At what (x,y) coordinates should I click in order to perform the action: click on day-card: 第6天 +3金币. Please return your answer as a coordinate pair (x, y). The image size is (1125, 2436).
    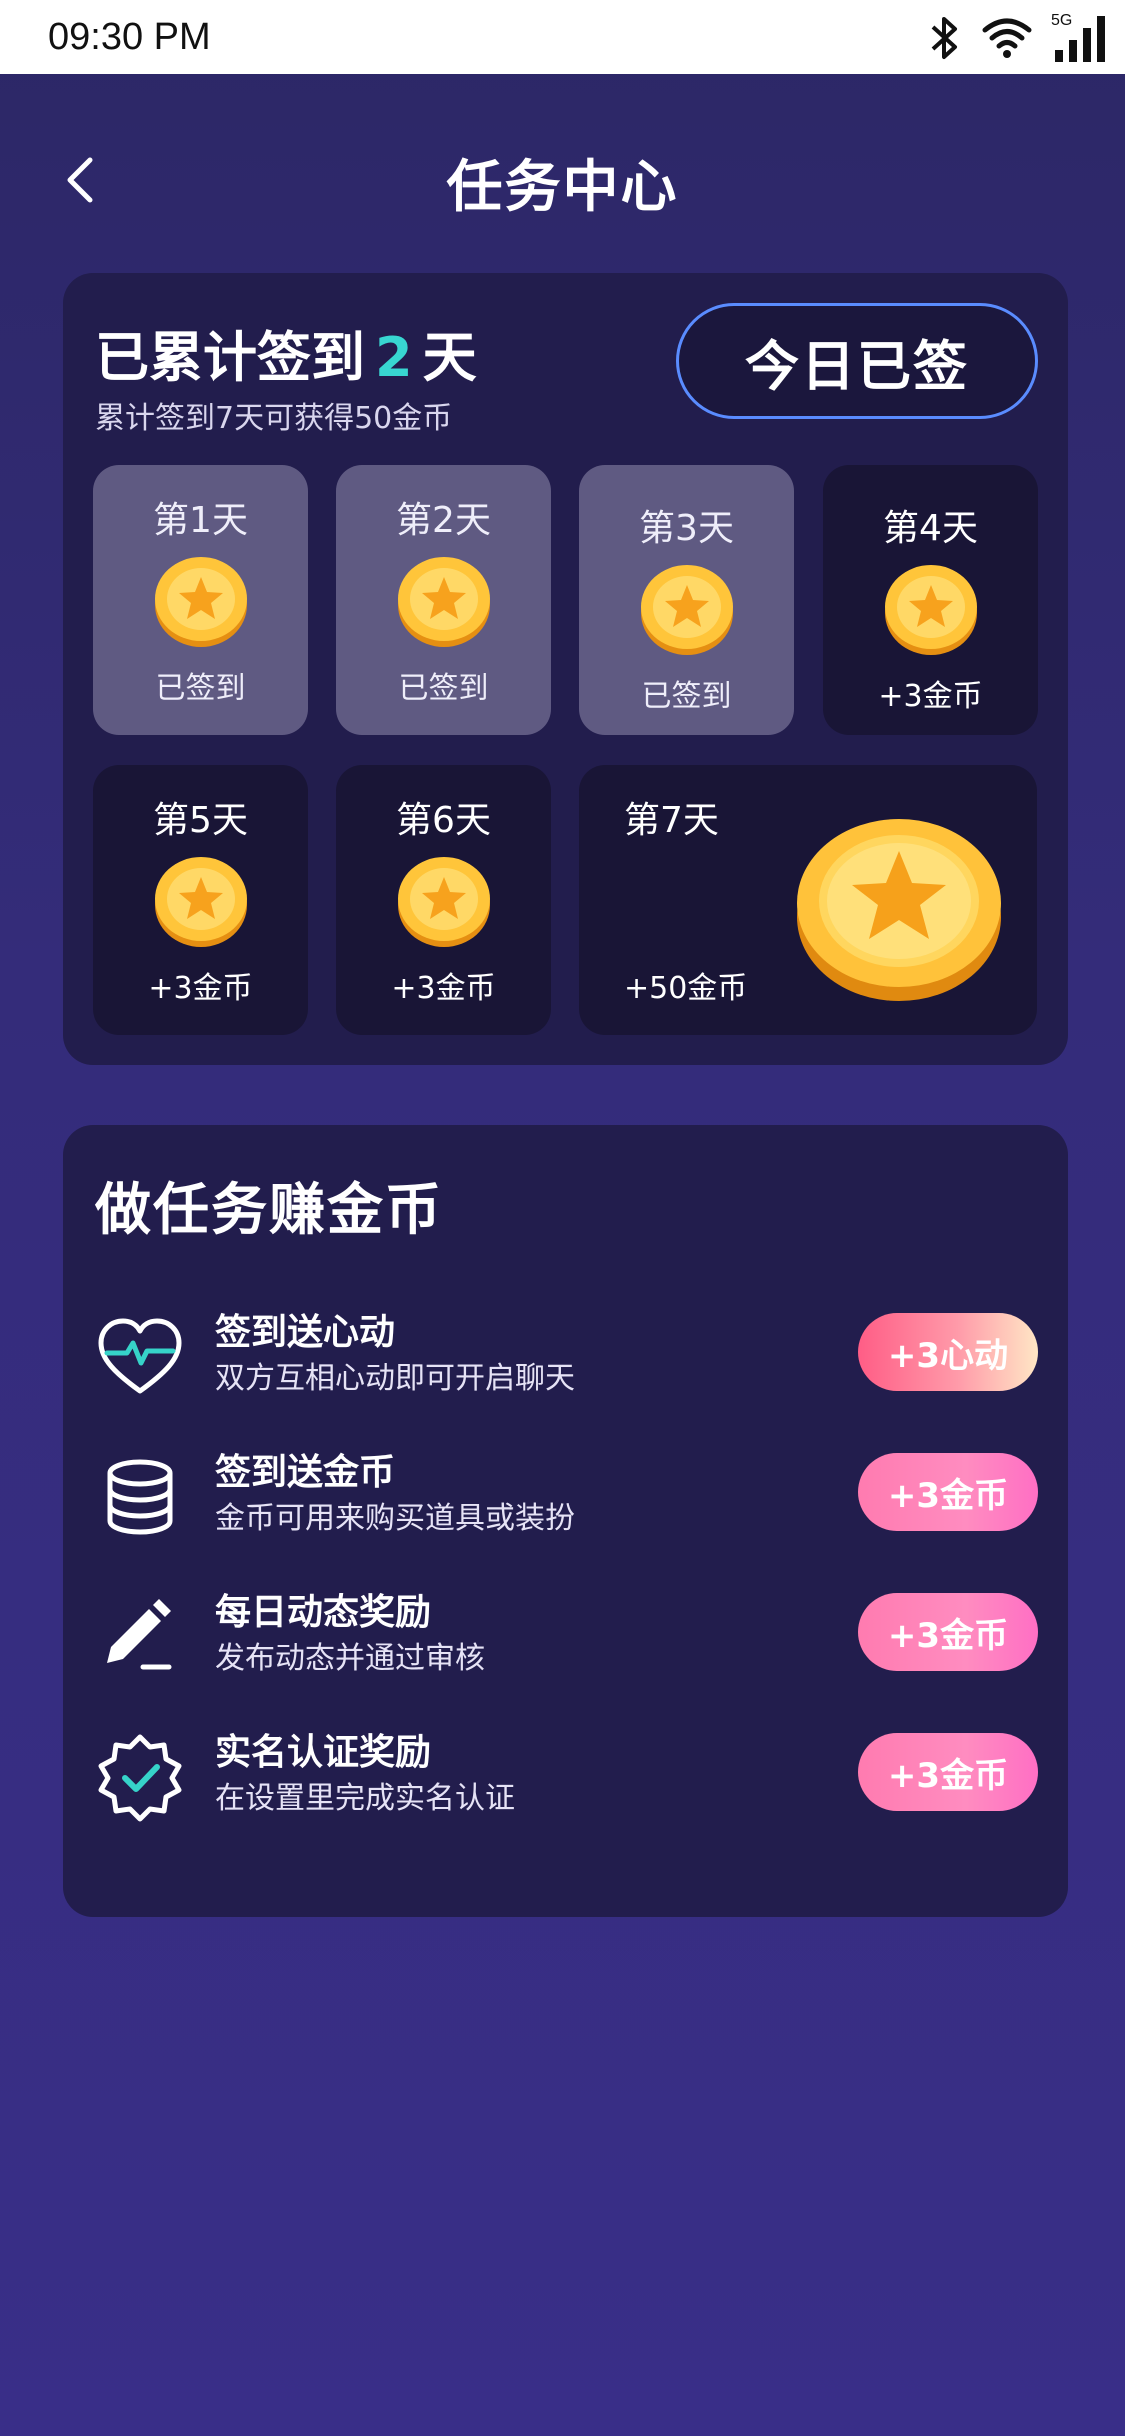
    Looking at the image, I should click on (443, 900).